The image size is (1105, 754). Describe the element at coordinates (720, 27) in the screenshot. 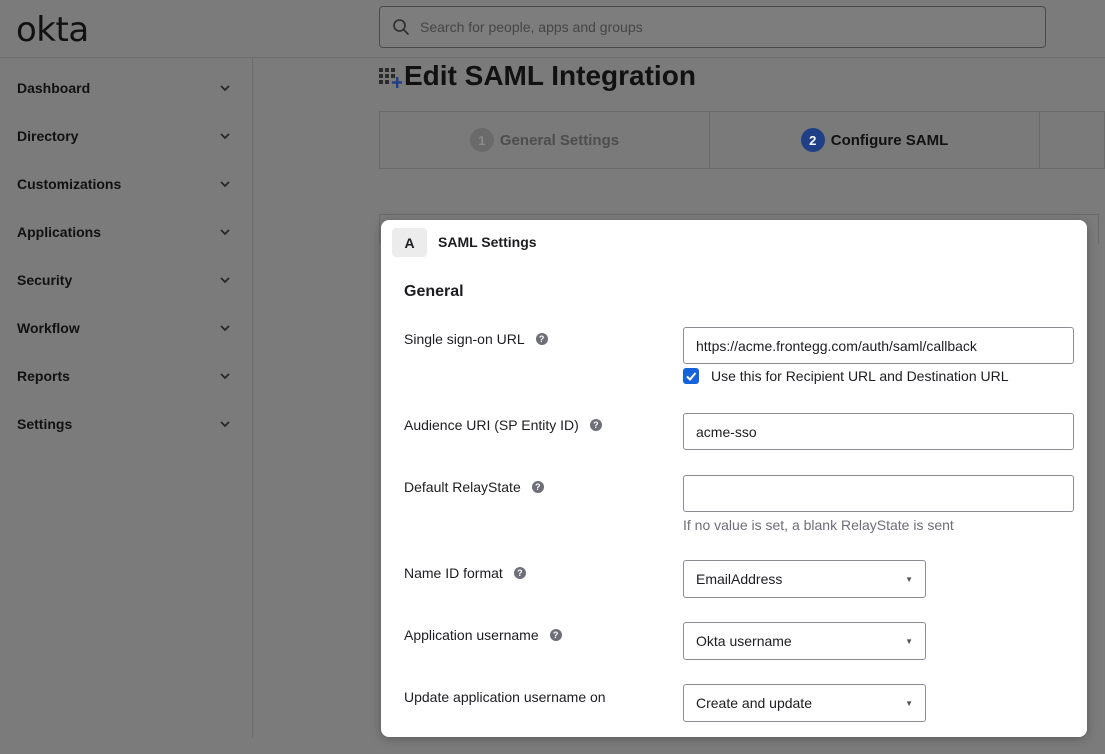

I see `search-input` at that location.